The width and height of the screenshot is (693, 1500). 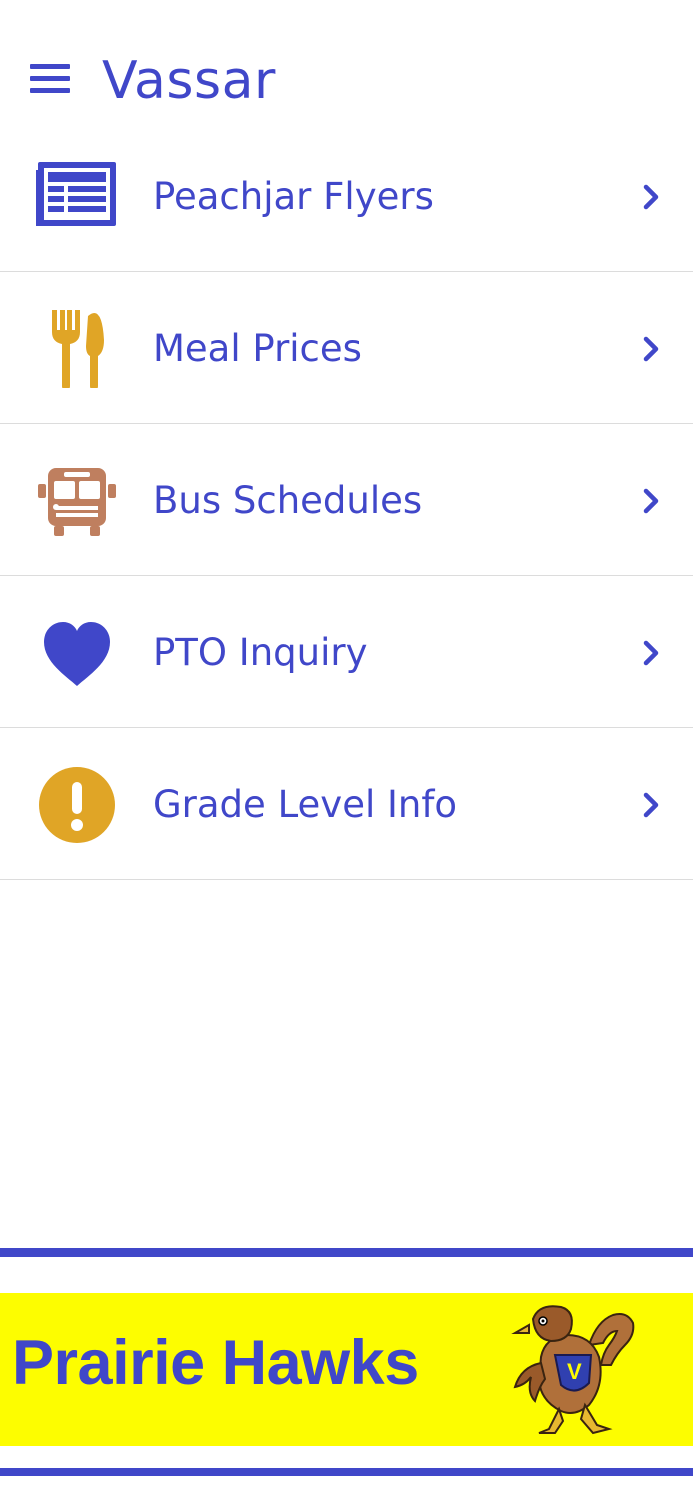 I want to click on banner-text: Prairie Hawks, so click(x=215, y=1363).